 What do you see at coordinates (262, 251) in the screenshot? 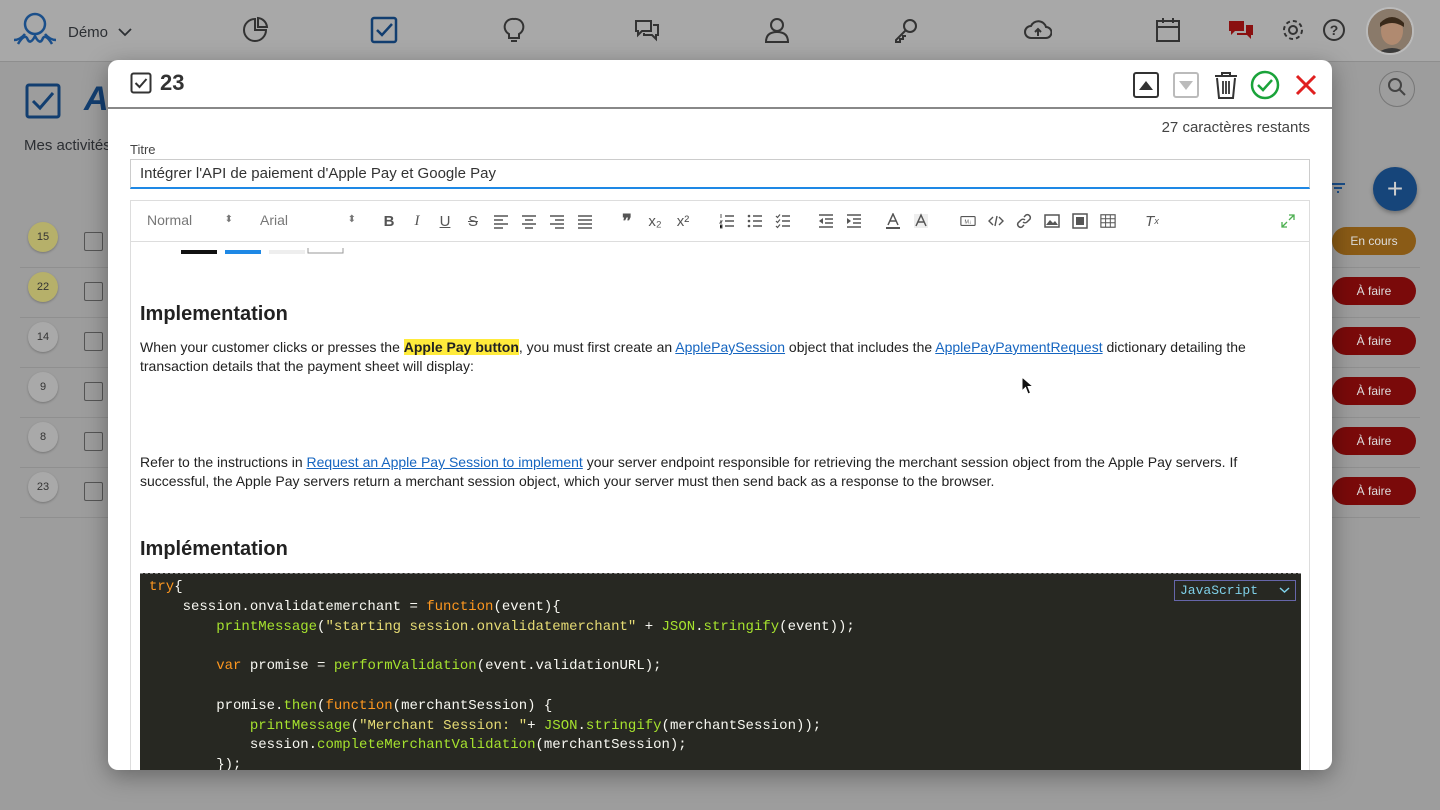
I see `image-swatches` at bounding box center [262, 251].